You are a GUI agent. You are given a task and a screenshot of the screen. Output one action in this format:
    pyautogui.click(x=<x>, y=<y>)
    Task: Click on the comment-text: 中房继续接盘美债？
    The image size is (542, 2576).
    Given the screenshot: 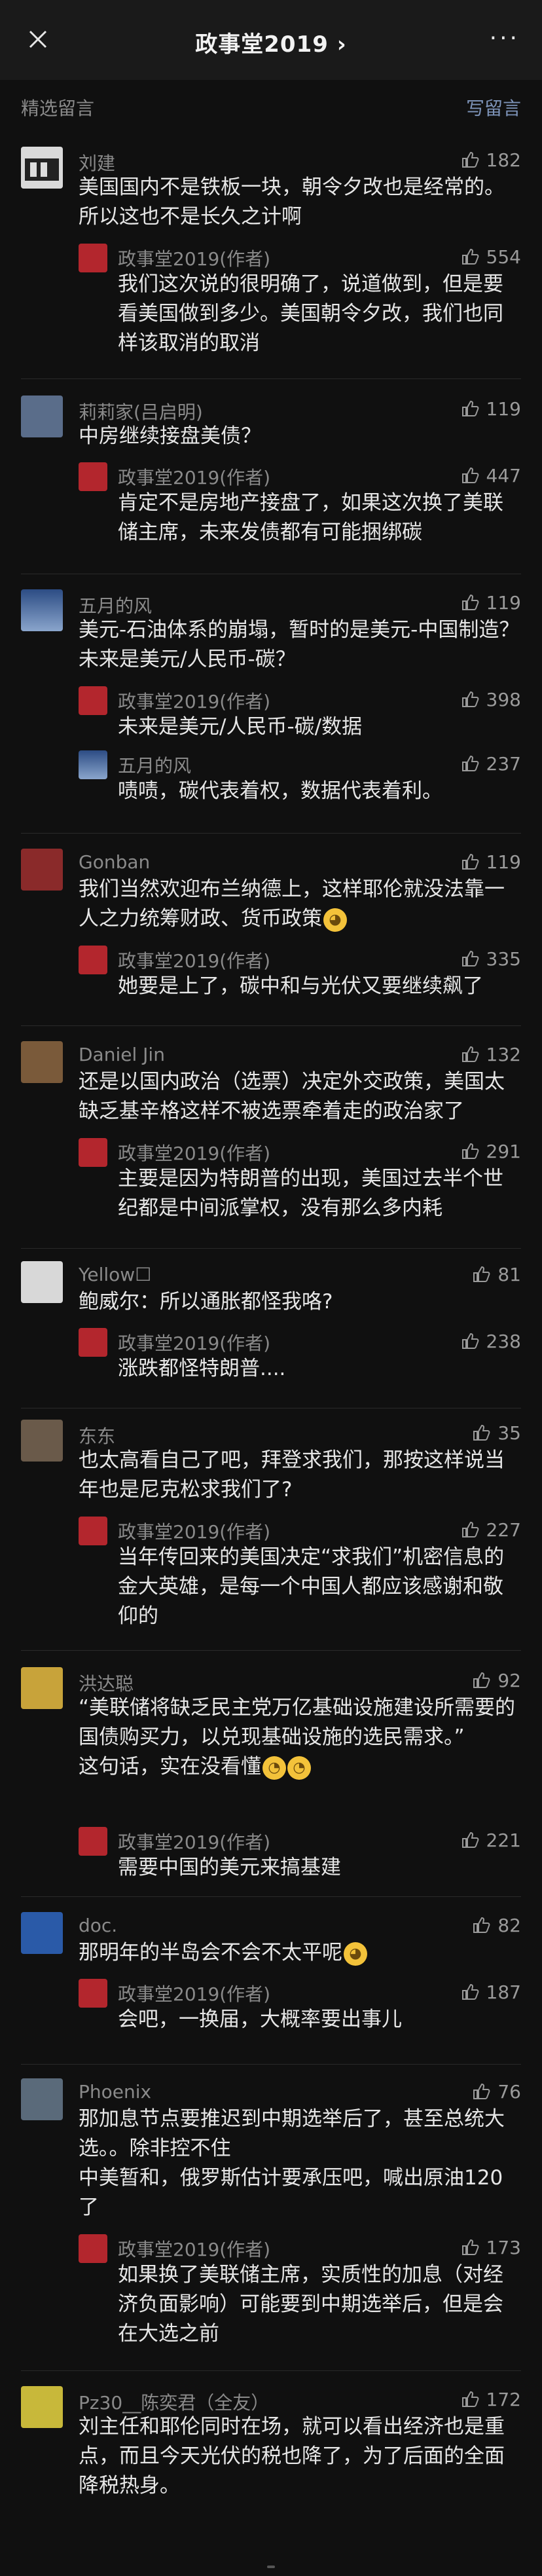 What is the action you would take?
    pyautogui.click(x=170, y=436)
    